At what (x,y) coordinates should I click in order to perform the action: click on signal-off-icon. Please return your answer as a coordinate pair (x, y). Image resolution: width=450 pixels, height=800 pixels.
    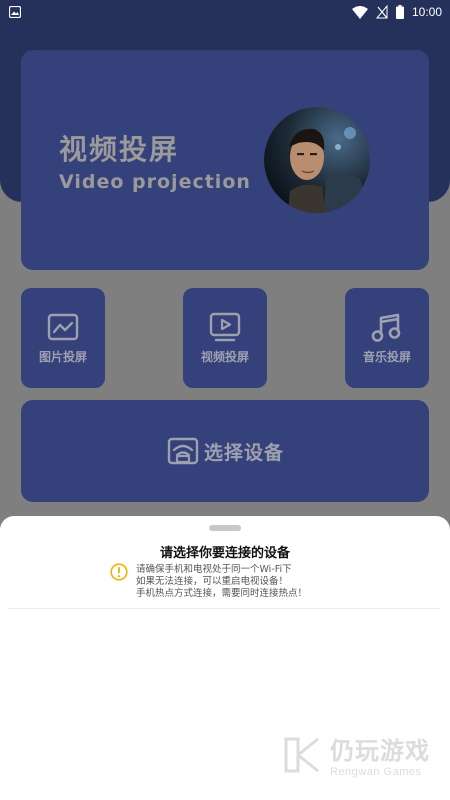
    Looking at the image, I should click on (381, 12).